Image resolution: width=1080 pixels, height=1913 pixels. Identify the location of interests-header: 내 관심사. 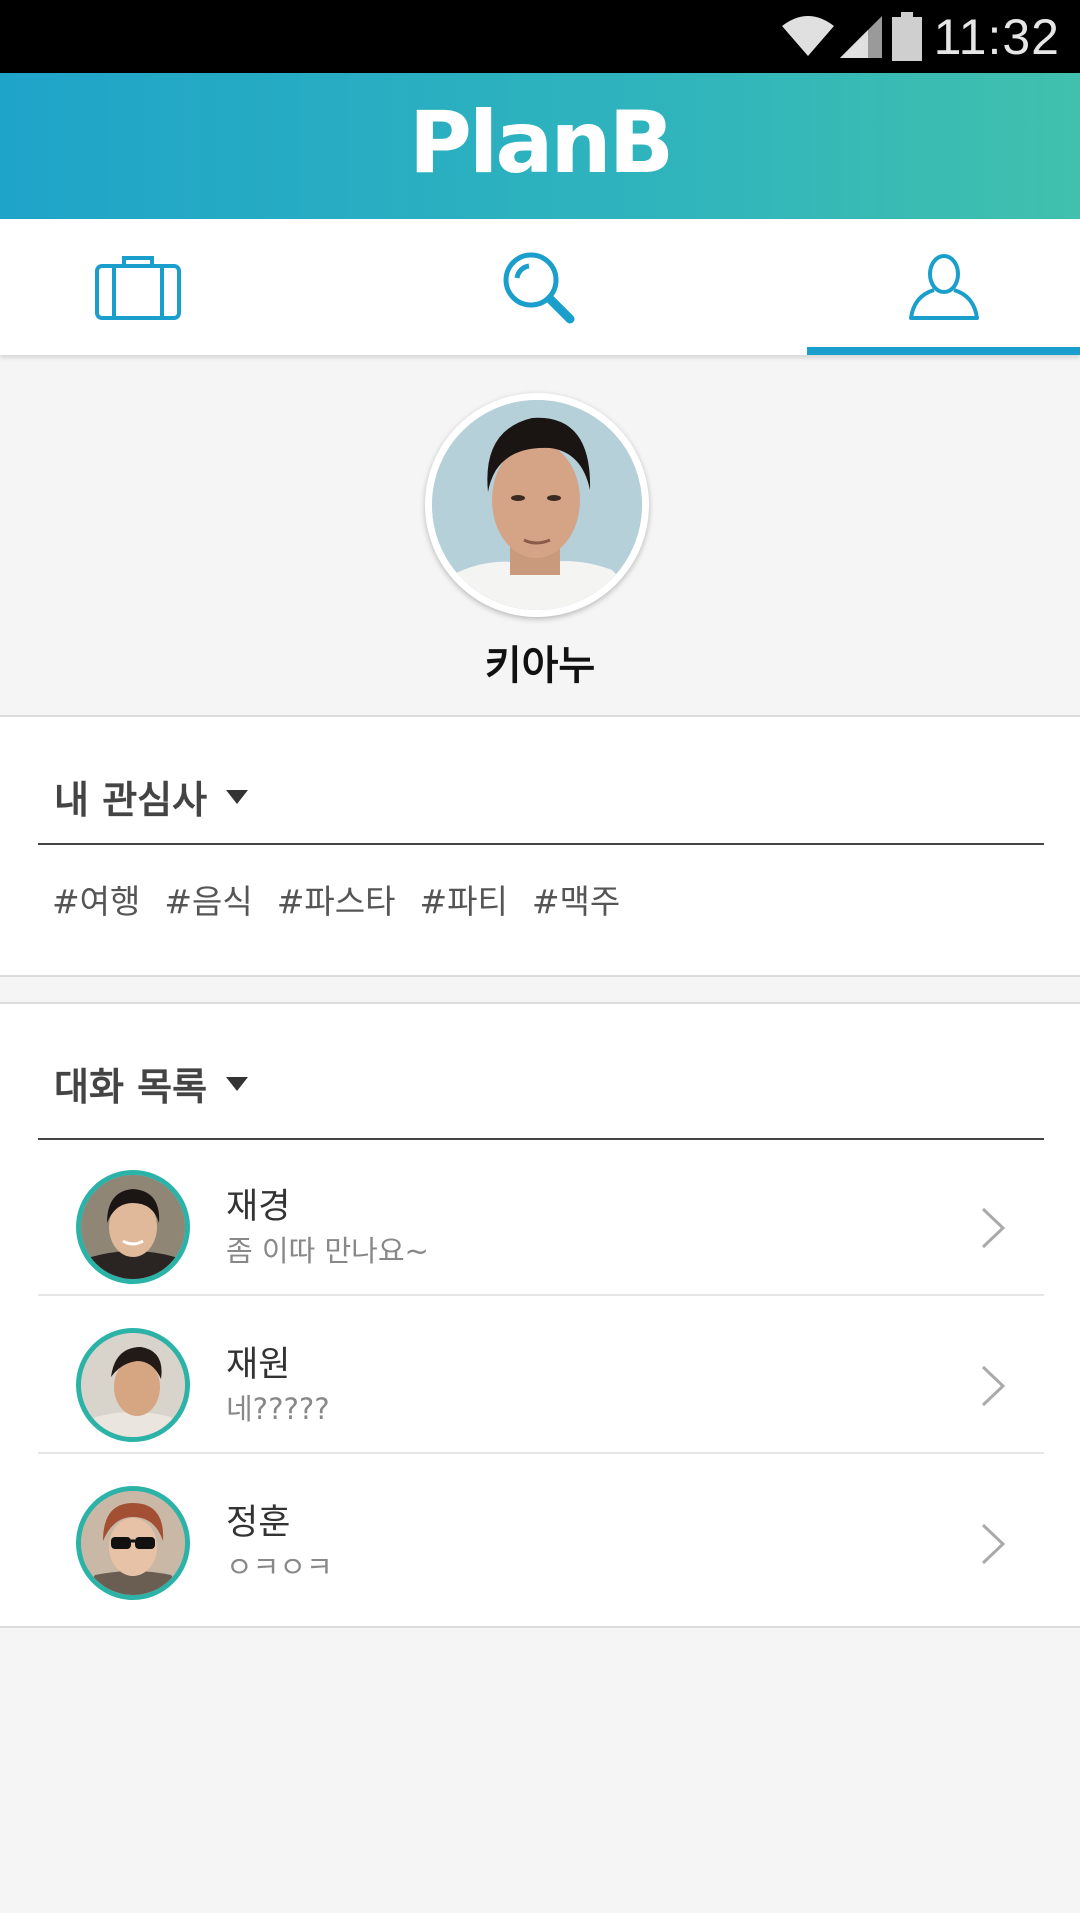
(151, 796).